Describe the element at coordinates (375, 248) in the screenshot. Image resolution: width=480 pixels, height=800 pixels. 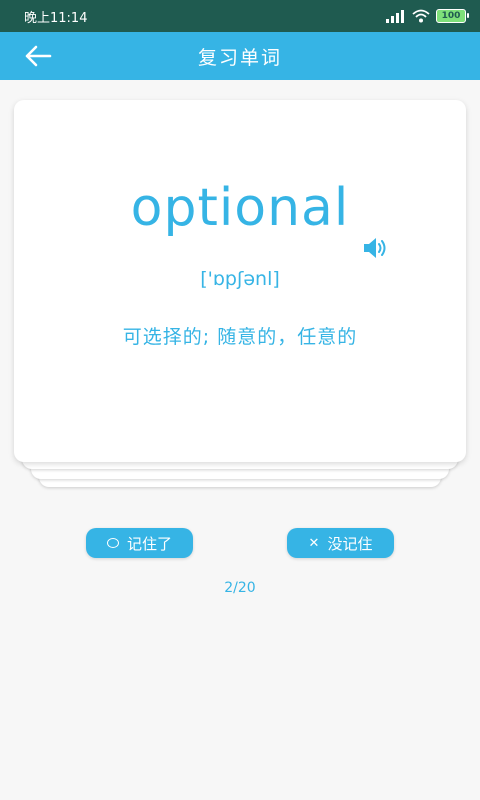
I see `speaker-icon` at that location.